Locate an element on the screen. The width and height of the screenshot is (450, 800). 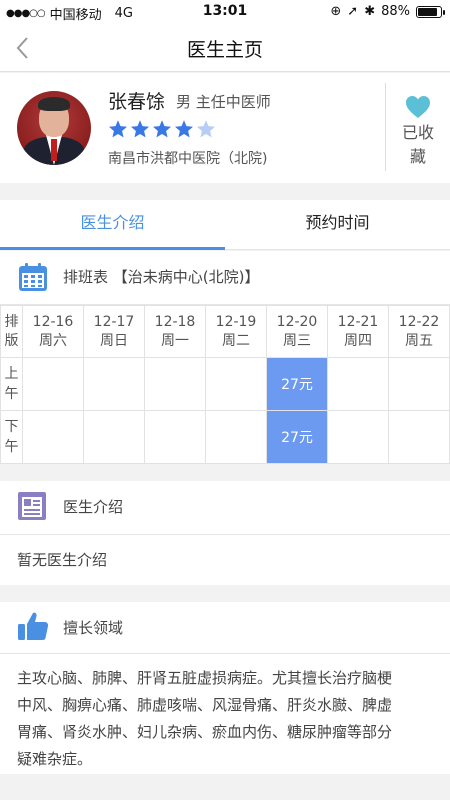
specialty-line: 主攻心脑、肺脾、肝肾五脏虚损病症。尤其擅长治疗脑梗 is located at coordinates (205, 678).